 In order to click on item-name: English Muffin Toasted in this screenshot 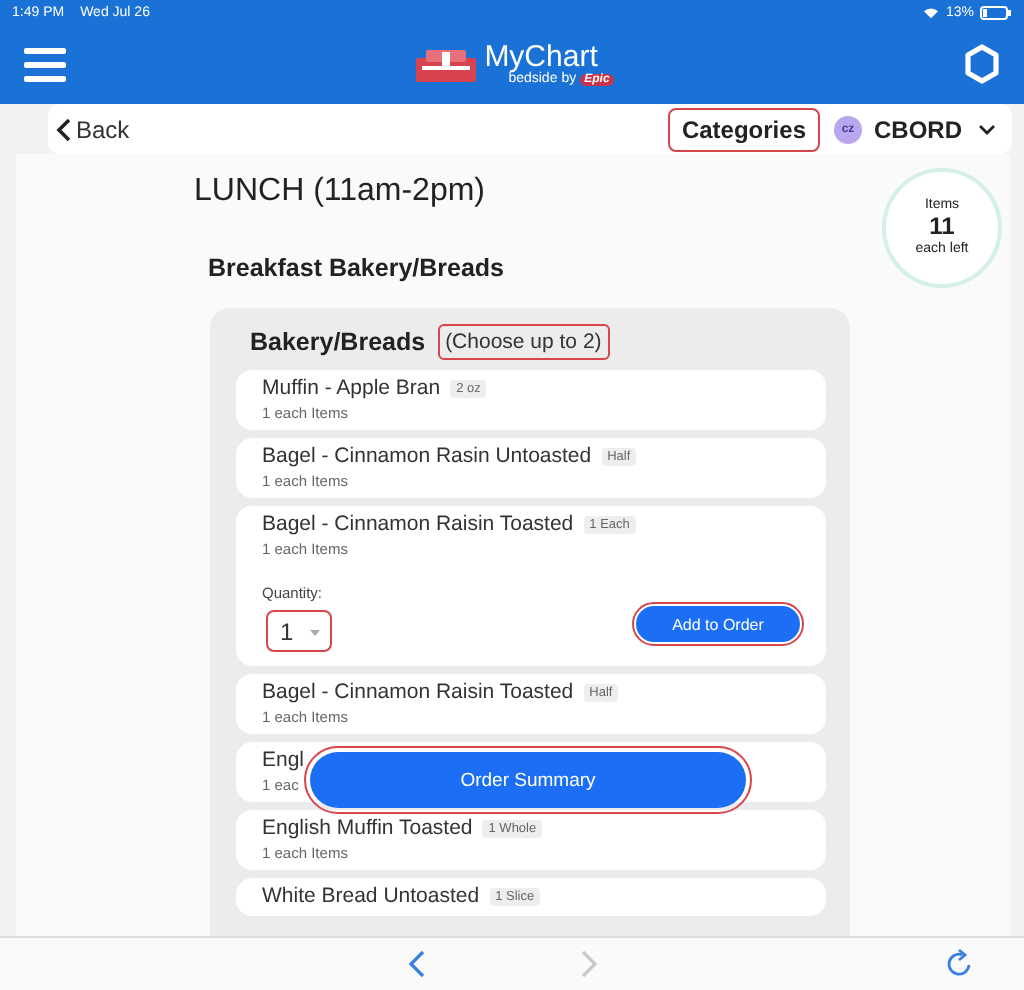, I will do `click(367, 828)`.